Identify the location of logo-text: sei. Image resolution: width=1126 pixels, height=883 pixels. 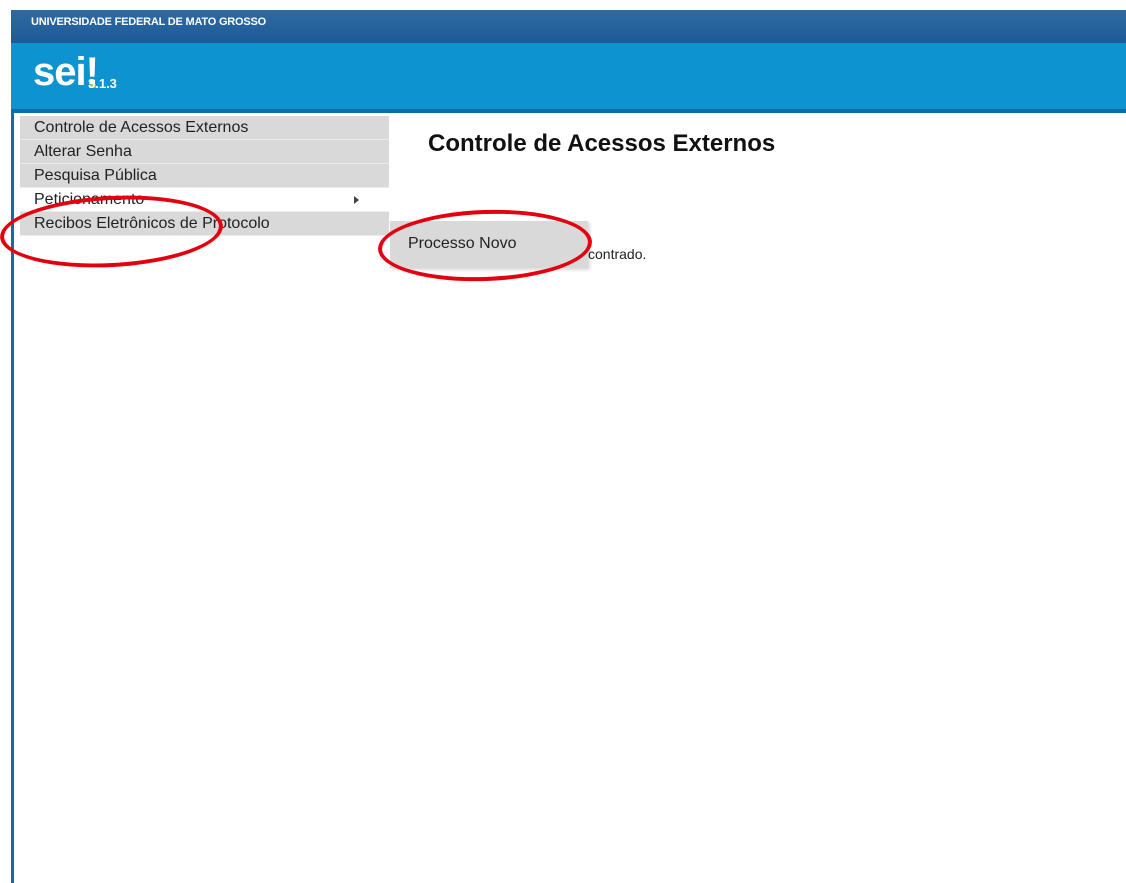
(60, 72).